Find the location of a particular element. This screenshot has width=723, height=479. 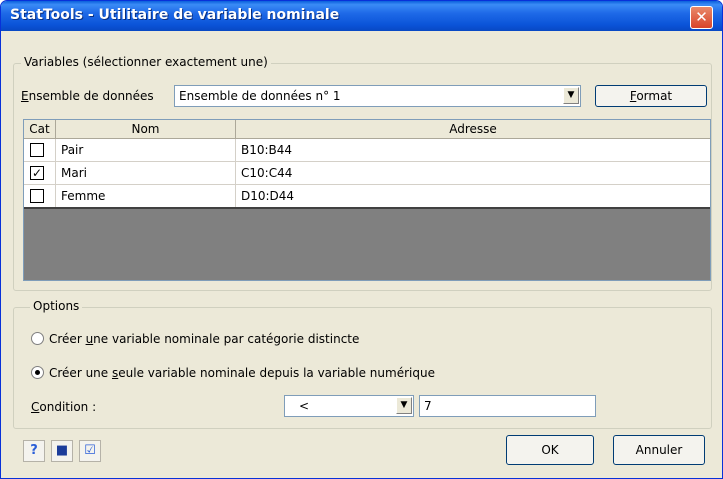

help-icon: ? is located at coordinates (34, 451).